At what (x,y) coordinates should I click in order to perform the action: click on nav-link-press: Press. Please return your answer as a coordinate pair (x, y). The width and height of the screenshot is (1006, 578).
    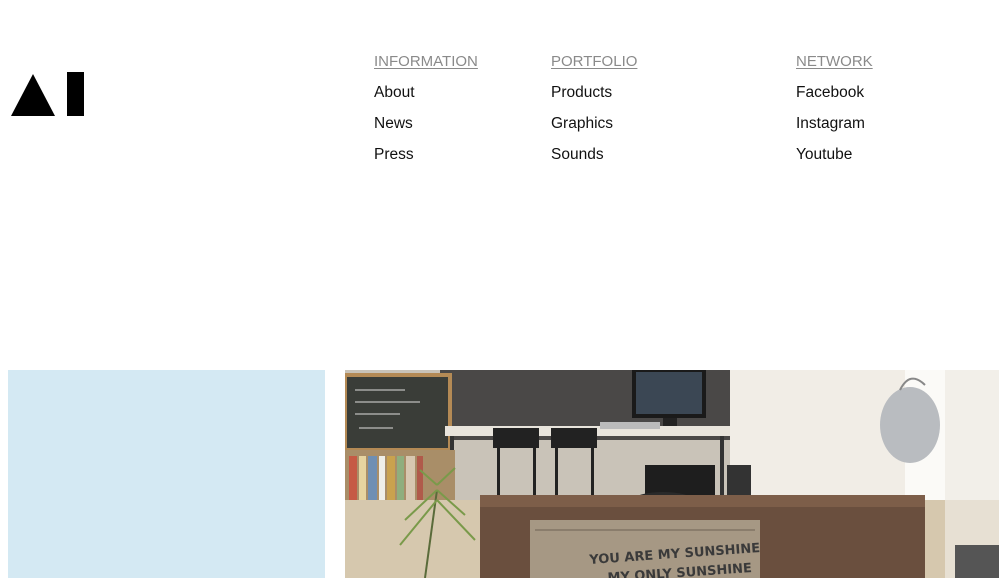
    Looking at the image, I should click on (426, 155).